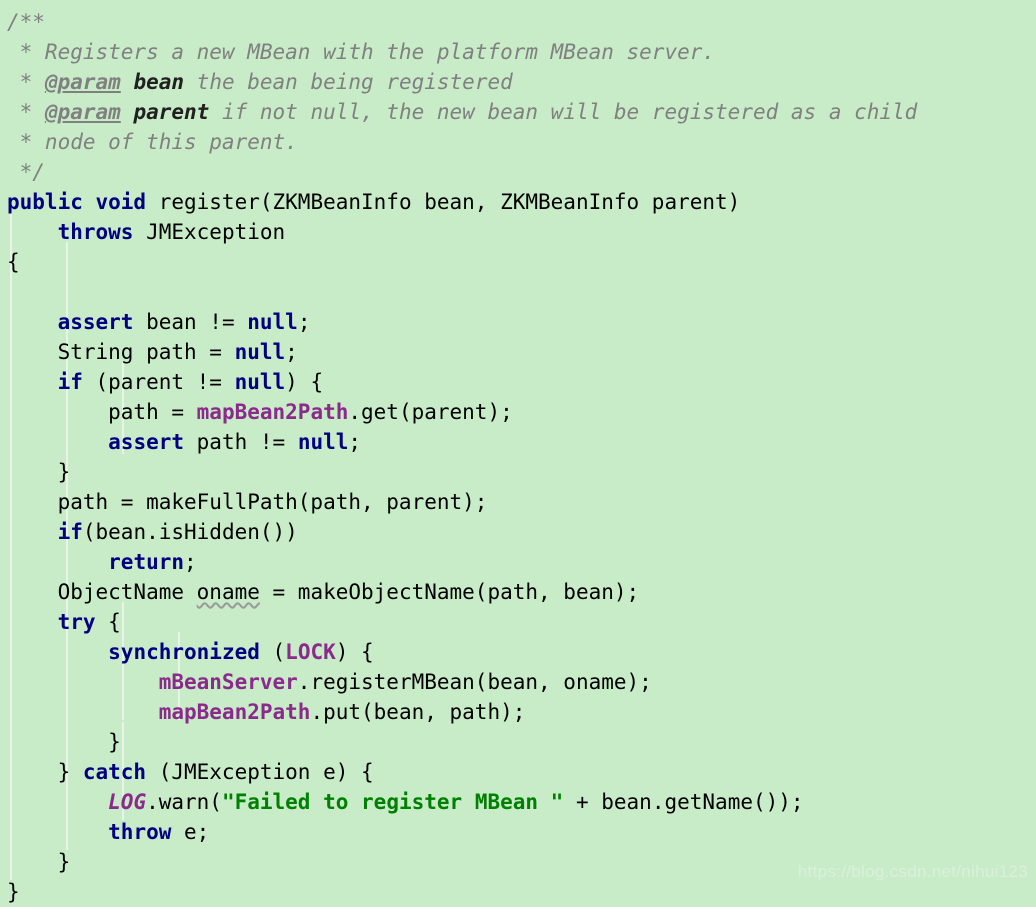 This screenshot has width=1036, height=907. I want to click on code-token-kw: throws, so click(95, 232).